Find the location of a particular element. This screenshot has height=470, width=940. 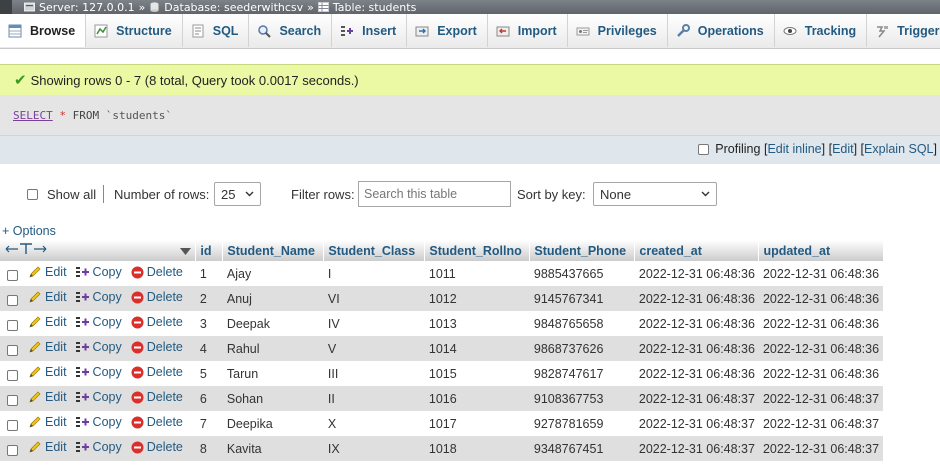

column-header-updated-at: updated_at is located at coordinates (821, 250).